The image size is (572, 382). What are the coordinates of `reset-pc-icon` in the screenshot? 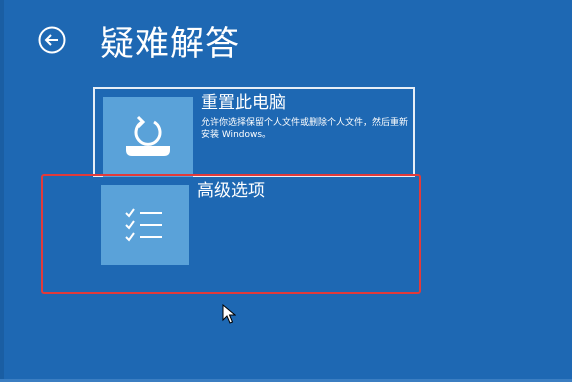 It's located at (148, 135).